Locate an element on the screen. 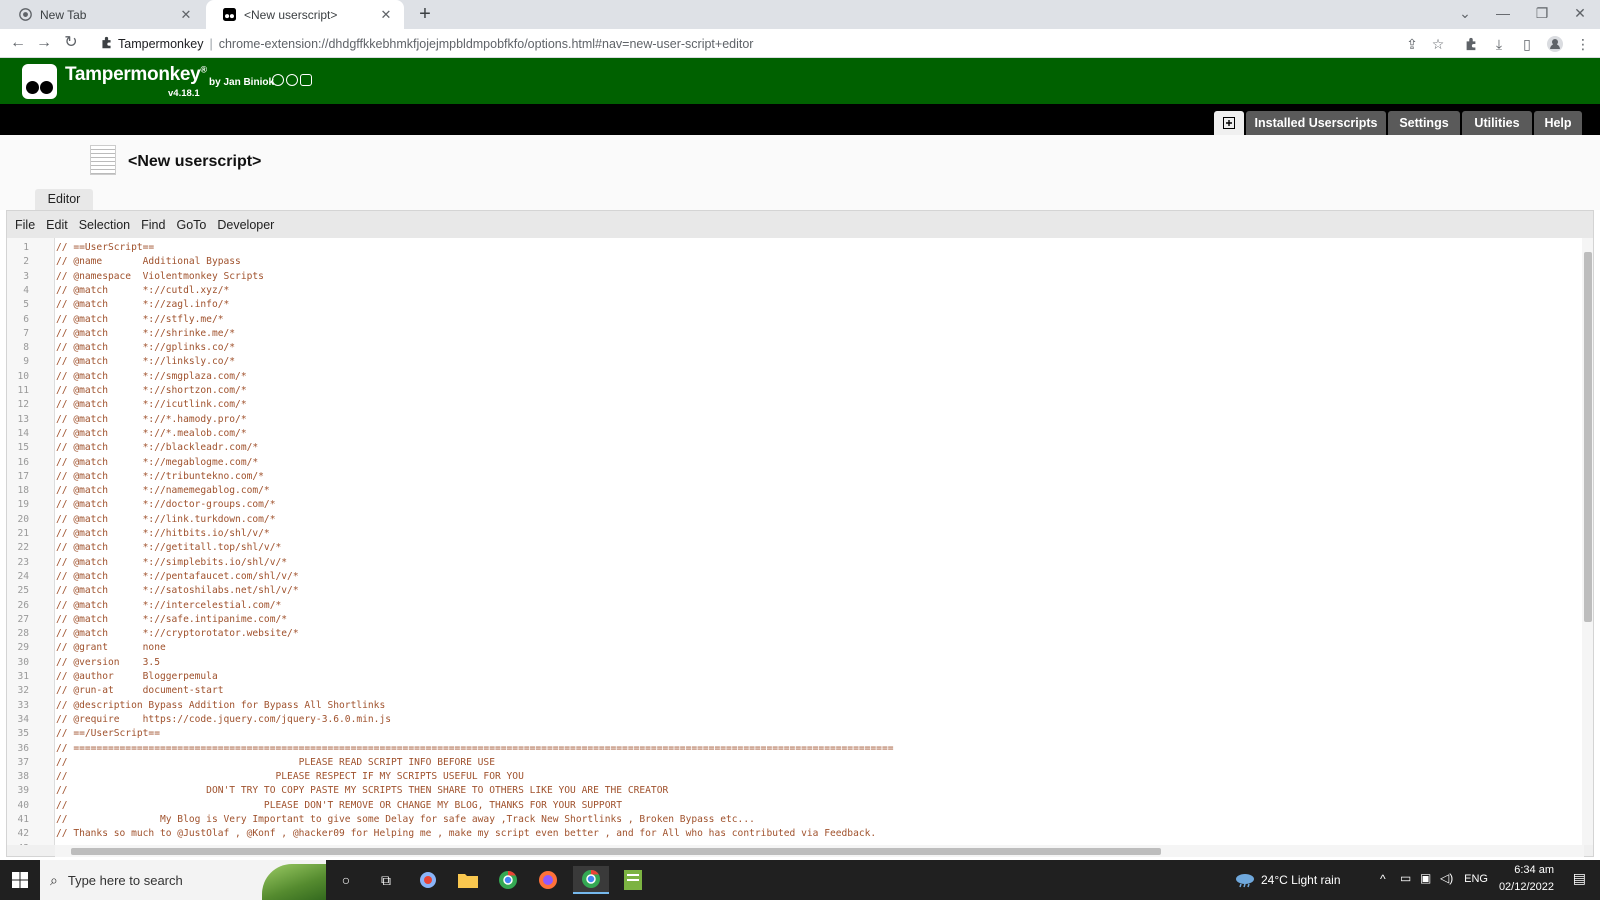 This screenshot has height=900, width=1600. code-line: 24 // @match *://pentafaucet.com/shl/v/* is located at coordinates (792, 577).